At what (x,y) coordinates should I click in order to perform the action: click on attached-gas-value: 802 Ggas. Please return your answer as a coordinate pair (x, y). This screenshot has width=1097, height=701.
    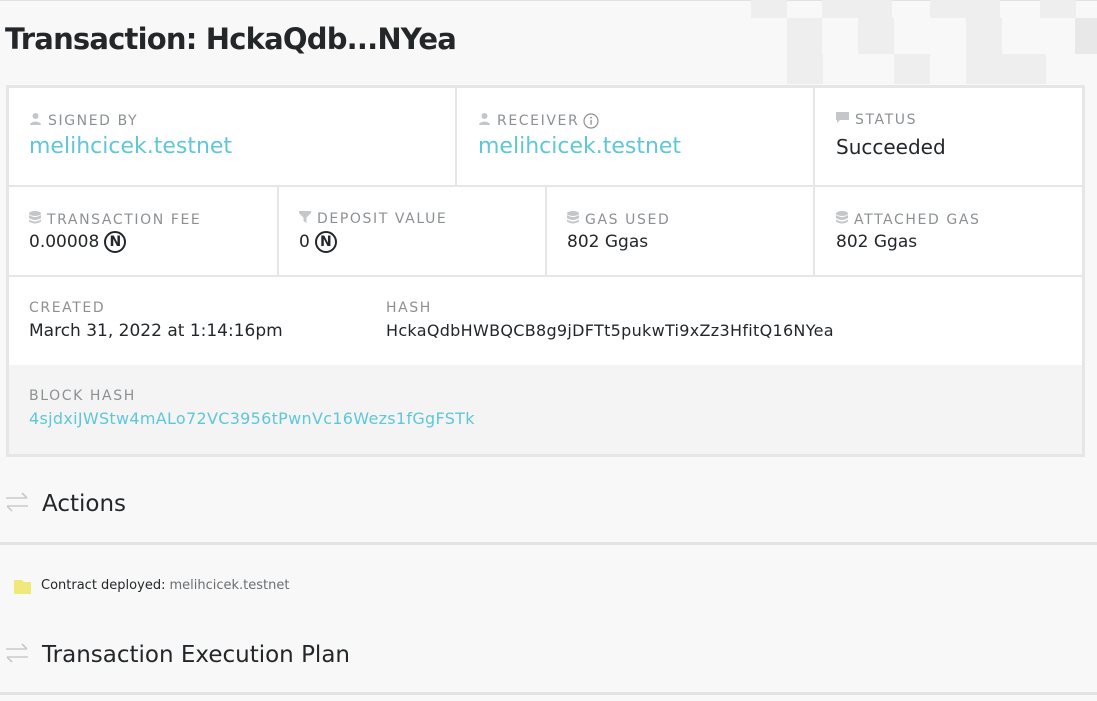
    Looking at the image, I should click on (877, 242).